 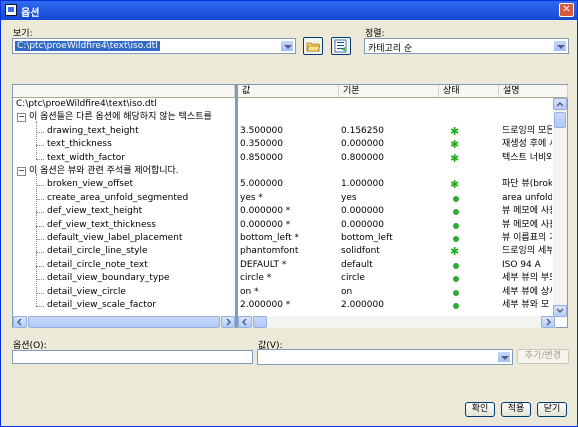 What do you see at coordinates (90, 184) in the screenshot?
I see `option-name: broken_view_offset` at bounding box center [90, 184].